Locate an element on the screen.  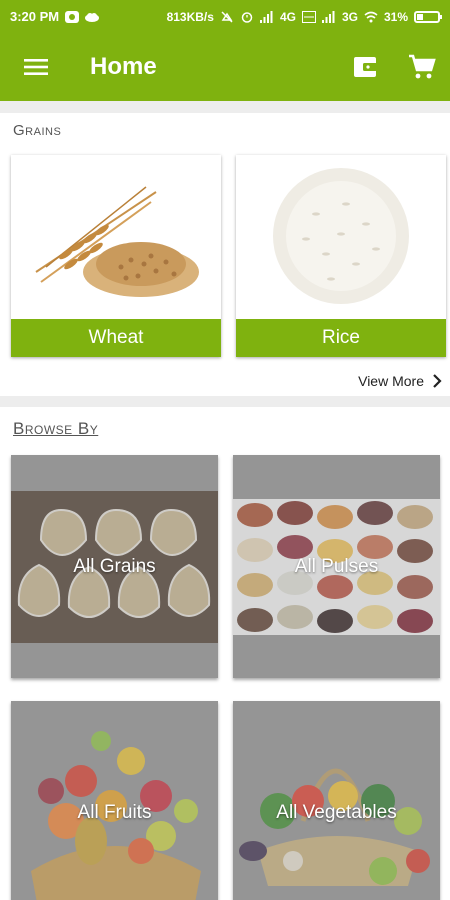
status-time: 3:20 PM is located at coordinates (35, 16).